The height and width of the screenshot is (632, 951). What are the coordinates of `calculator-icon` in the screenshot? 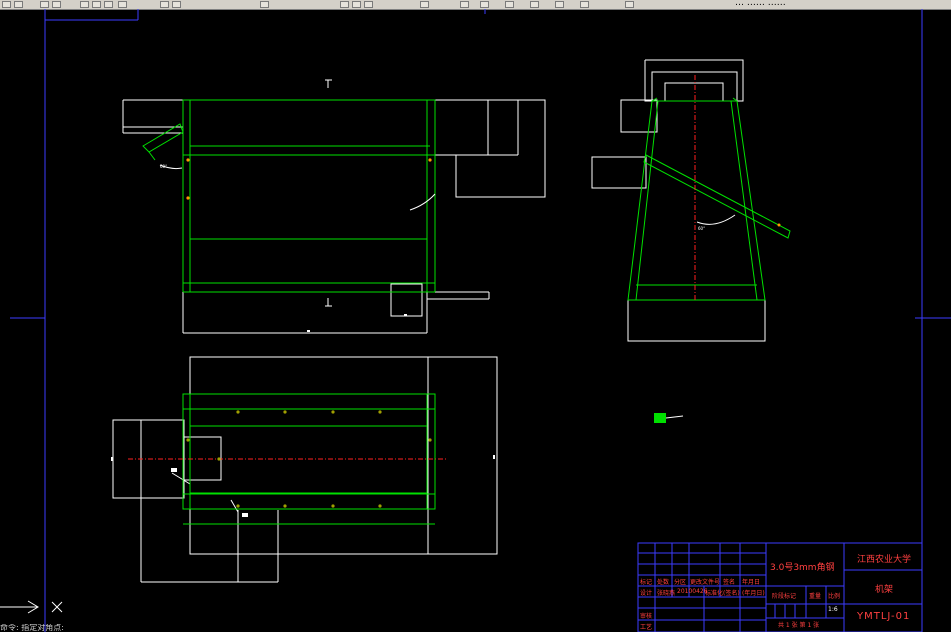 It's located at (559, 4).